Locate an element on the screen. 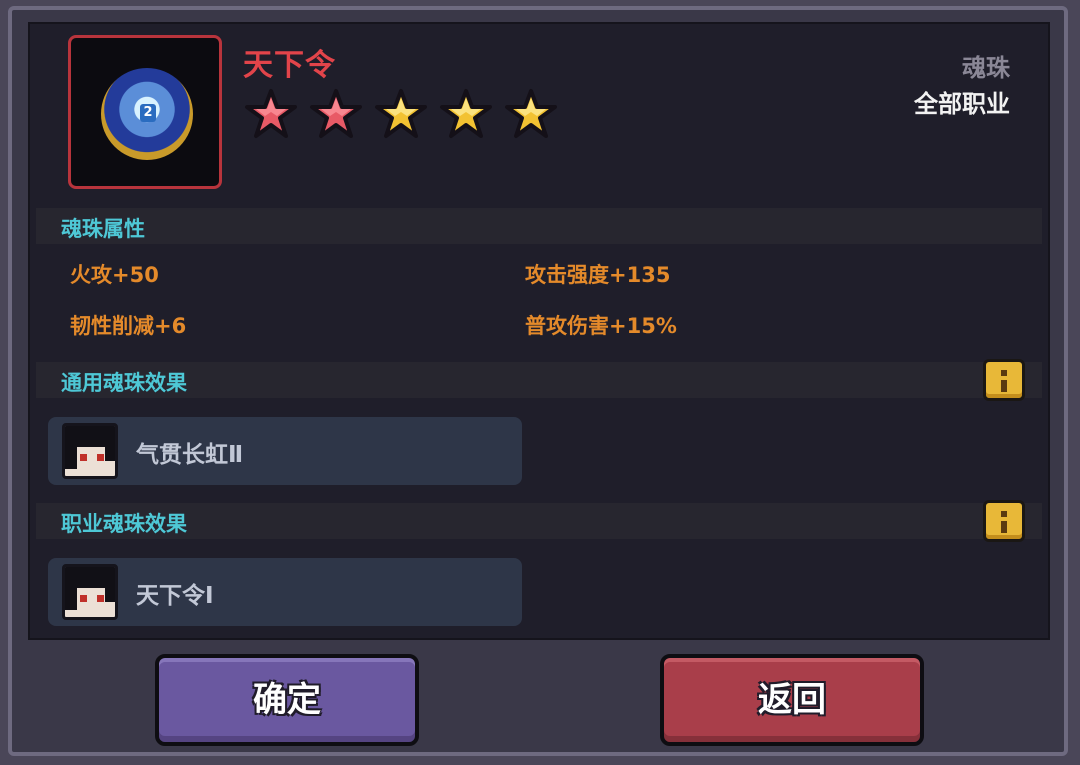 This screenshot has height=765, width=1080. attribute-item: 韧性削减+6 is located at coordinates (128, 326).